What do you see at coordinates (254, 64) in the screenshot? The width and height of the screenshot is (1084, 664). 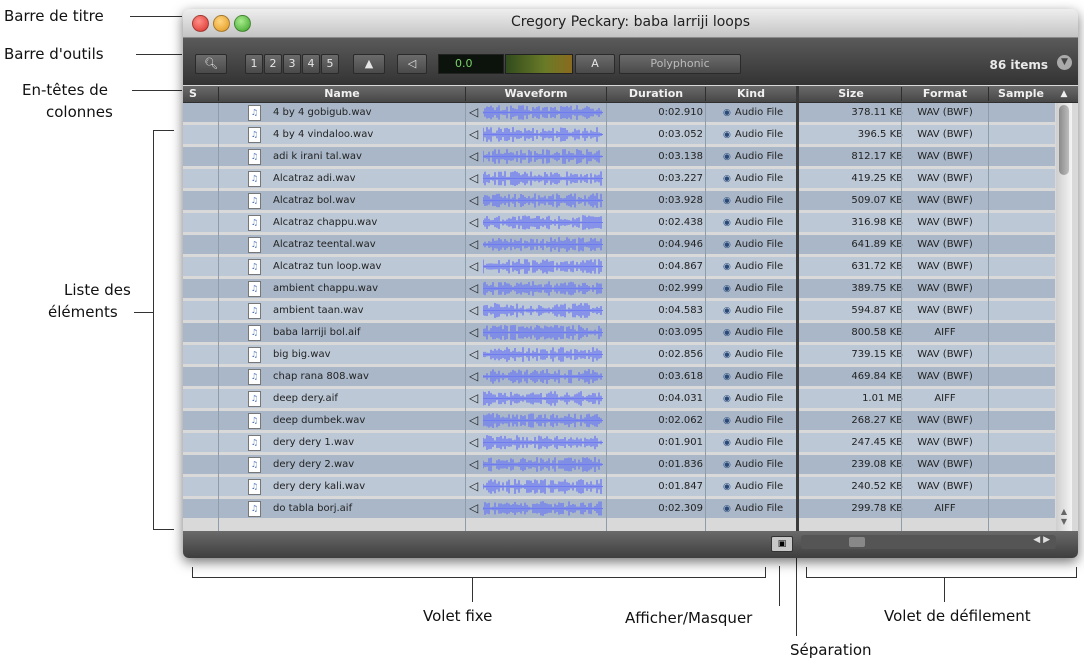 I see `view-preset-1-button: 1` at bounding box center [254, 64].